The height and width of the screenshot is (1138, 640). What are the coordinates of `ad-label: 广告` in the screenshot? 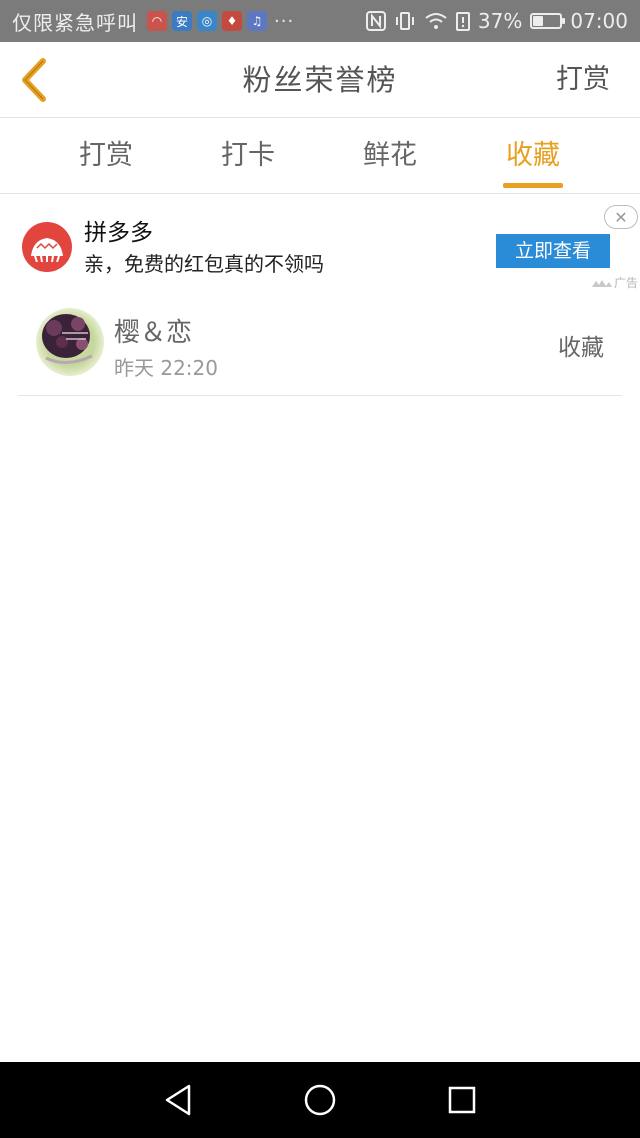 It's located at (614, 282).